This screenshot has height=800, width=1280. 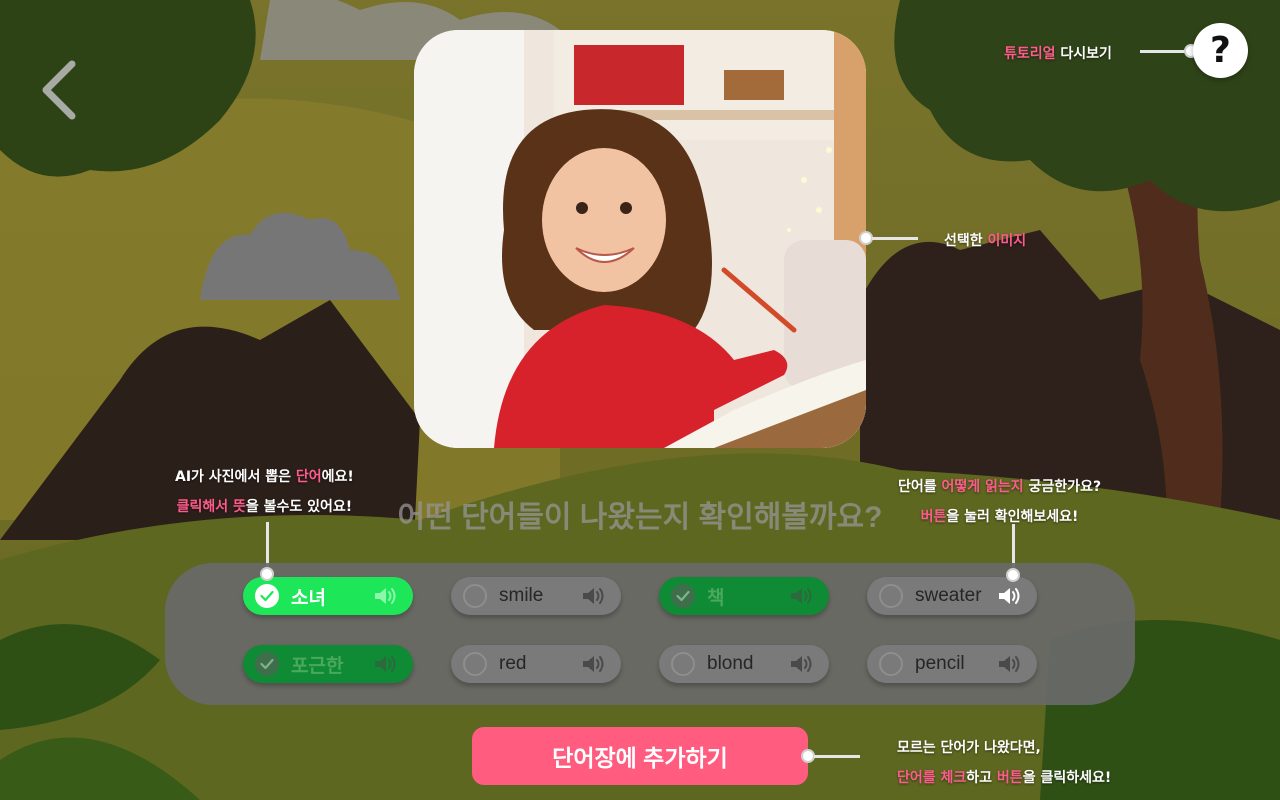 What do you see at coordinates (521, 595) in the screenshot?
I see `word-label: smile` at bounding box center [521, 595].